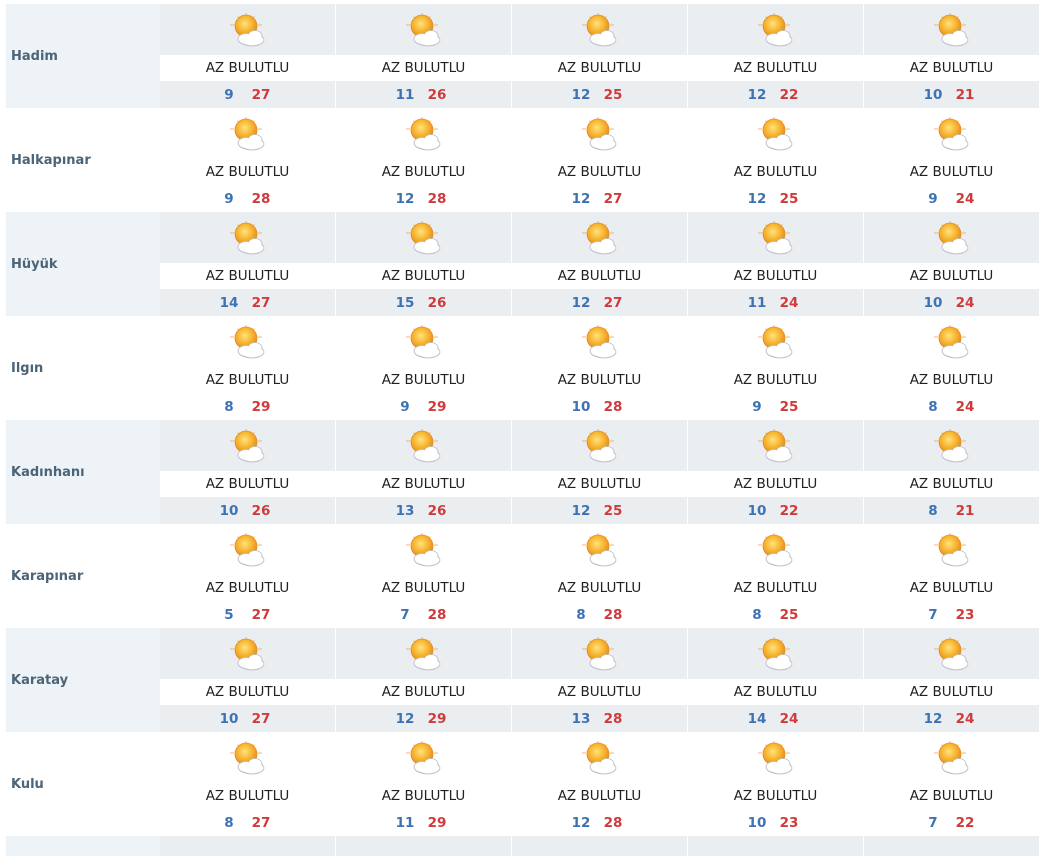  What do you see at coordinates (423, 302) in the screenshot?
I see `temperature-range: 15 26` at bounding box center [423, 302].